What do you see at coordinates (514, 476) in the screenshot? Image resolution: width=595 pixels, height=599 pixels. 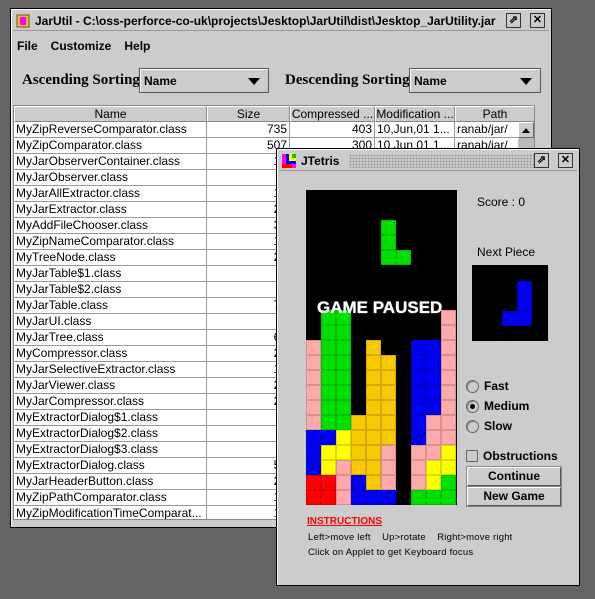 I see `continue-button: Continue` at bounding box center [514, 476].